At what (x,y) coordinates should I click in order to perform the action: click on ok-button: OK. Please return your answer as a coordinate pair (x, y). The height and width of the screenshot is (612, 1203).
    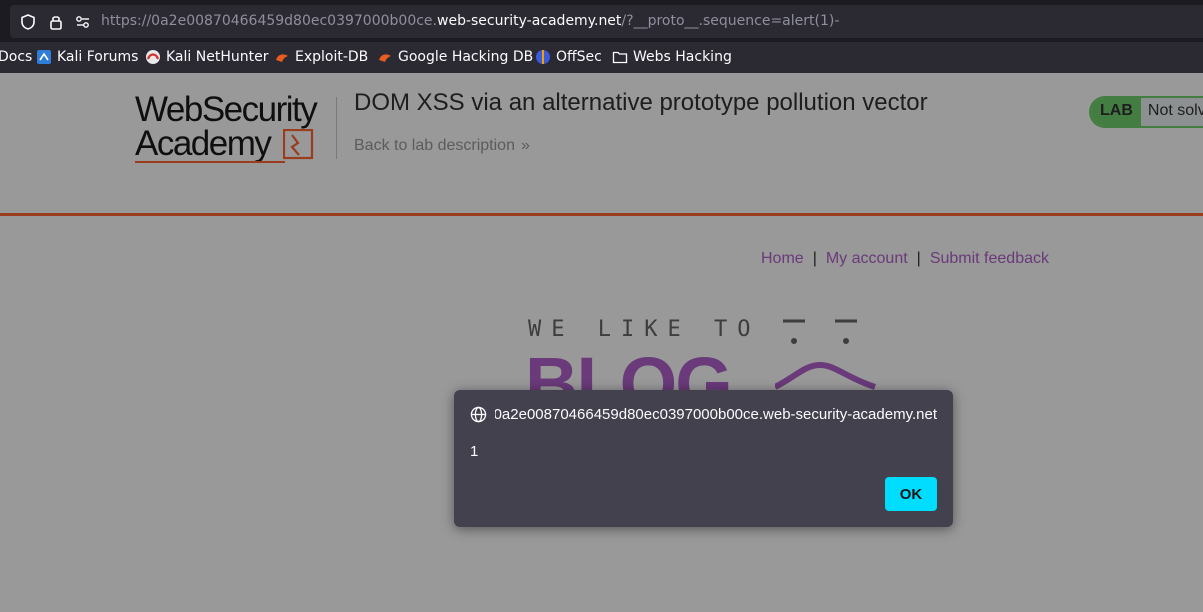
    Looking at the image, I should click on (911, 494).